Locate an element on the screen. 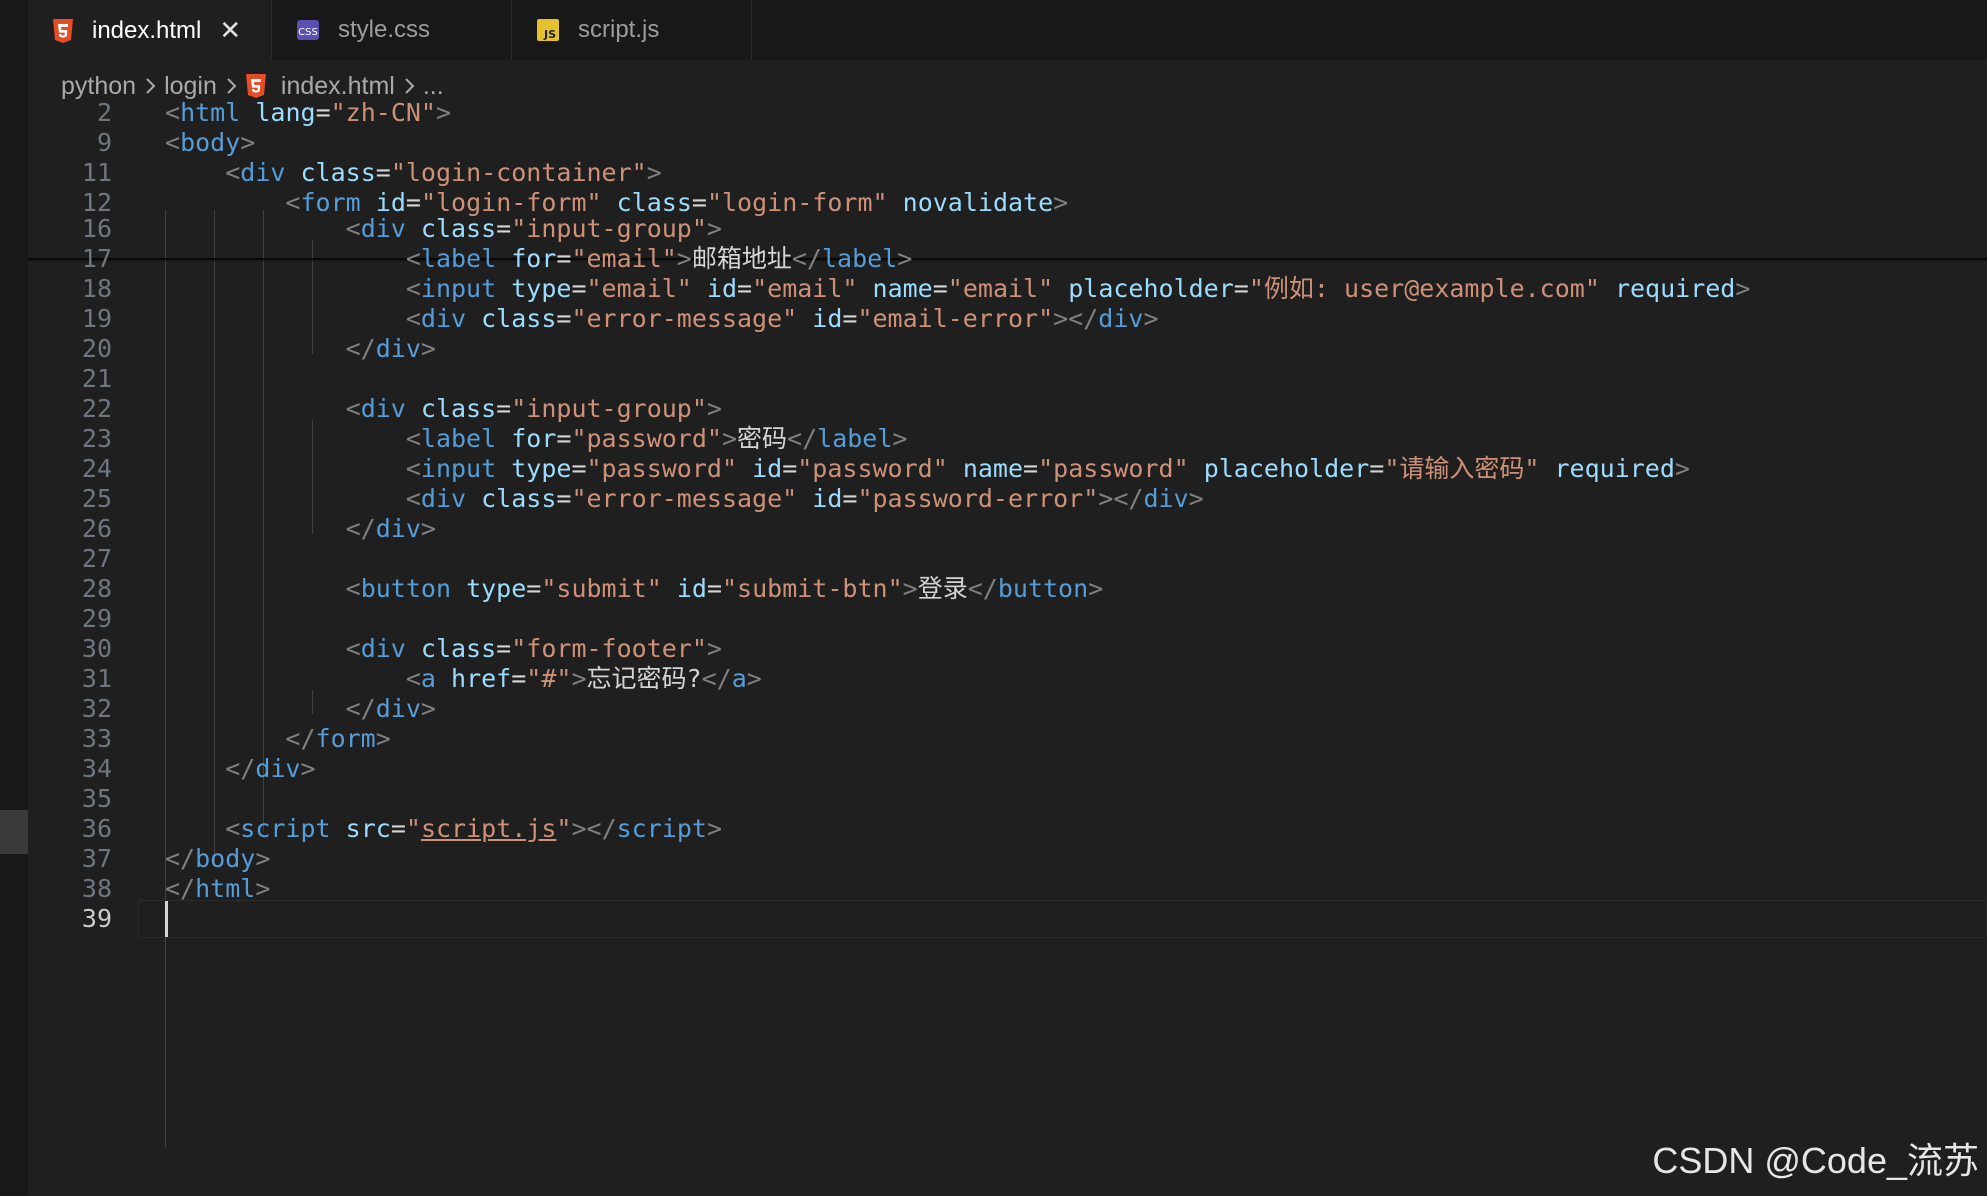 The image size is (1987, 1196). tab-style-css: CSS style.css is located at coordinates (392, 30).